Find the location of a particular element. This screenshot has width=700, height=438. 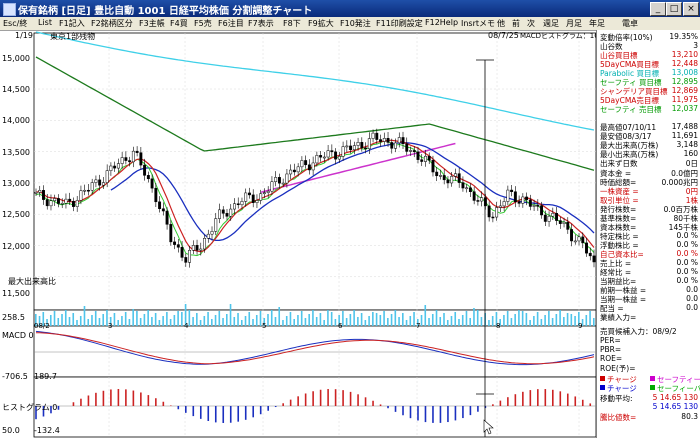

menu-list: List is located at coordinates (45, 22).